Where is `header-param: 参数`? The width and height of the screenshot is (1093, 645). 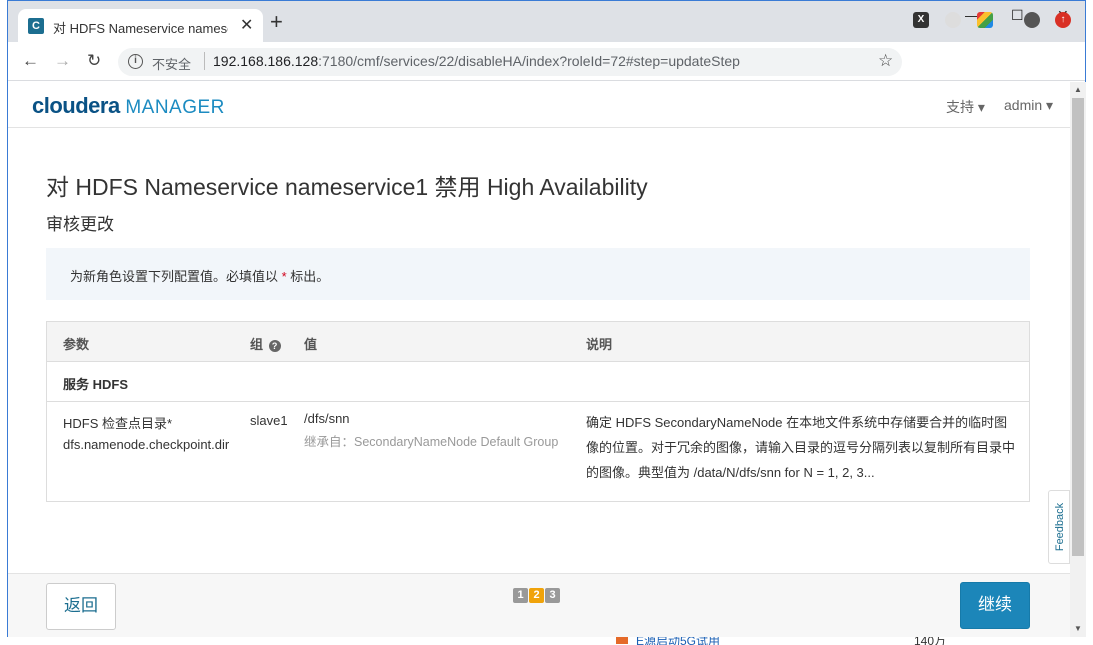
header-param: 参数 is located at coordinates (76, 344).